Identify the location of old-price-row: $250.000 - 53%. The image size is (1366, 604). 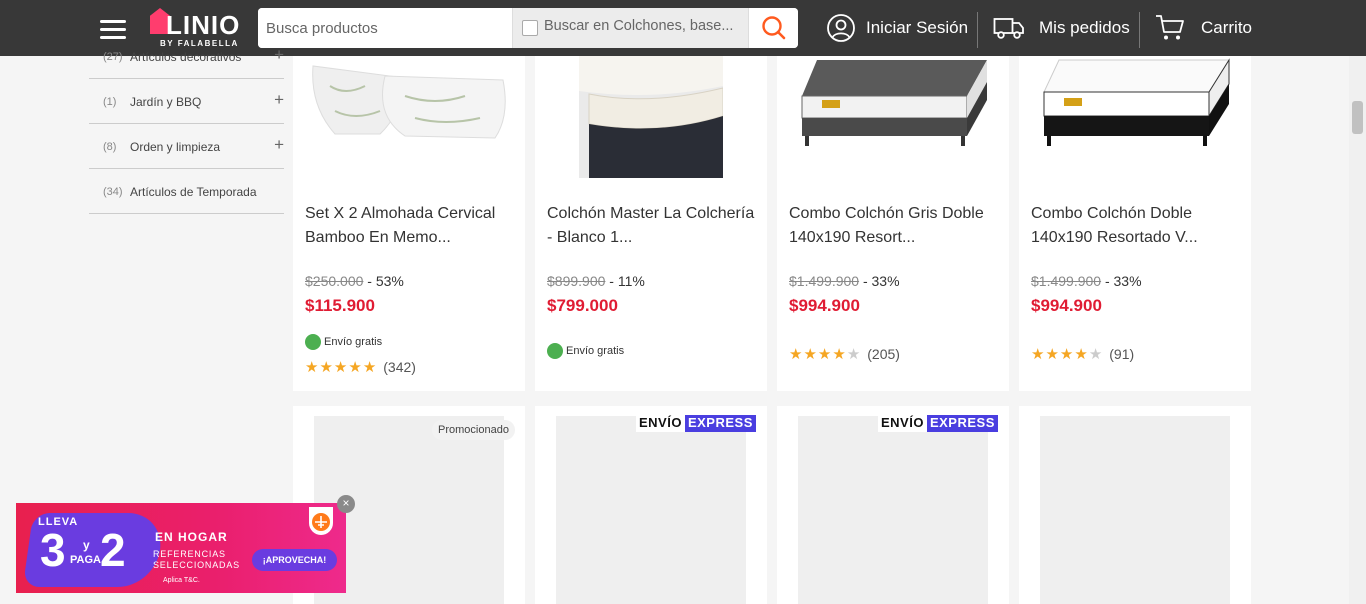
(354, 281).